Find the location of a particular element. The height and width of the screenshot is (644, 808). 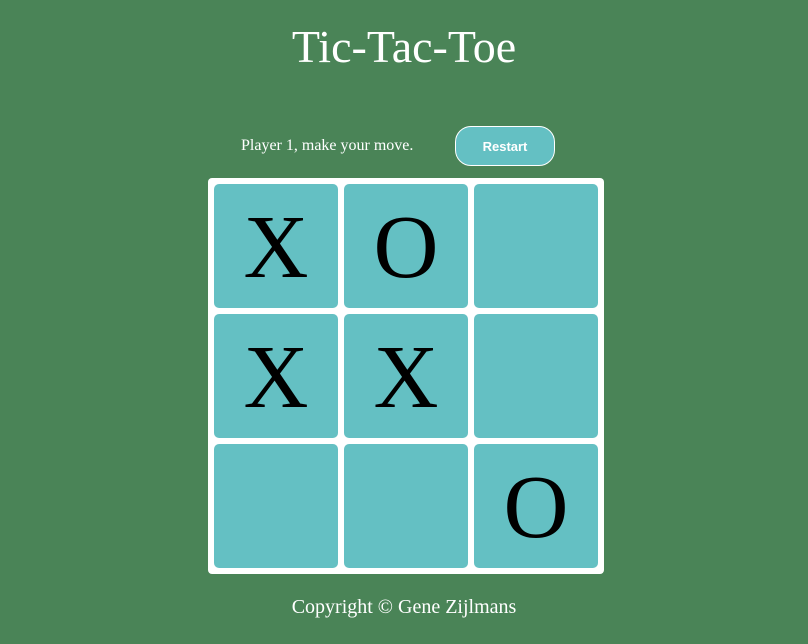

board-cell-9: O is located at coordinates (536, 506).